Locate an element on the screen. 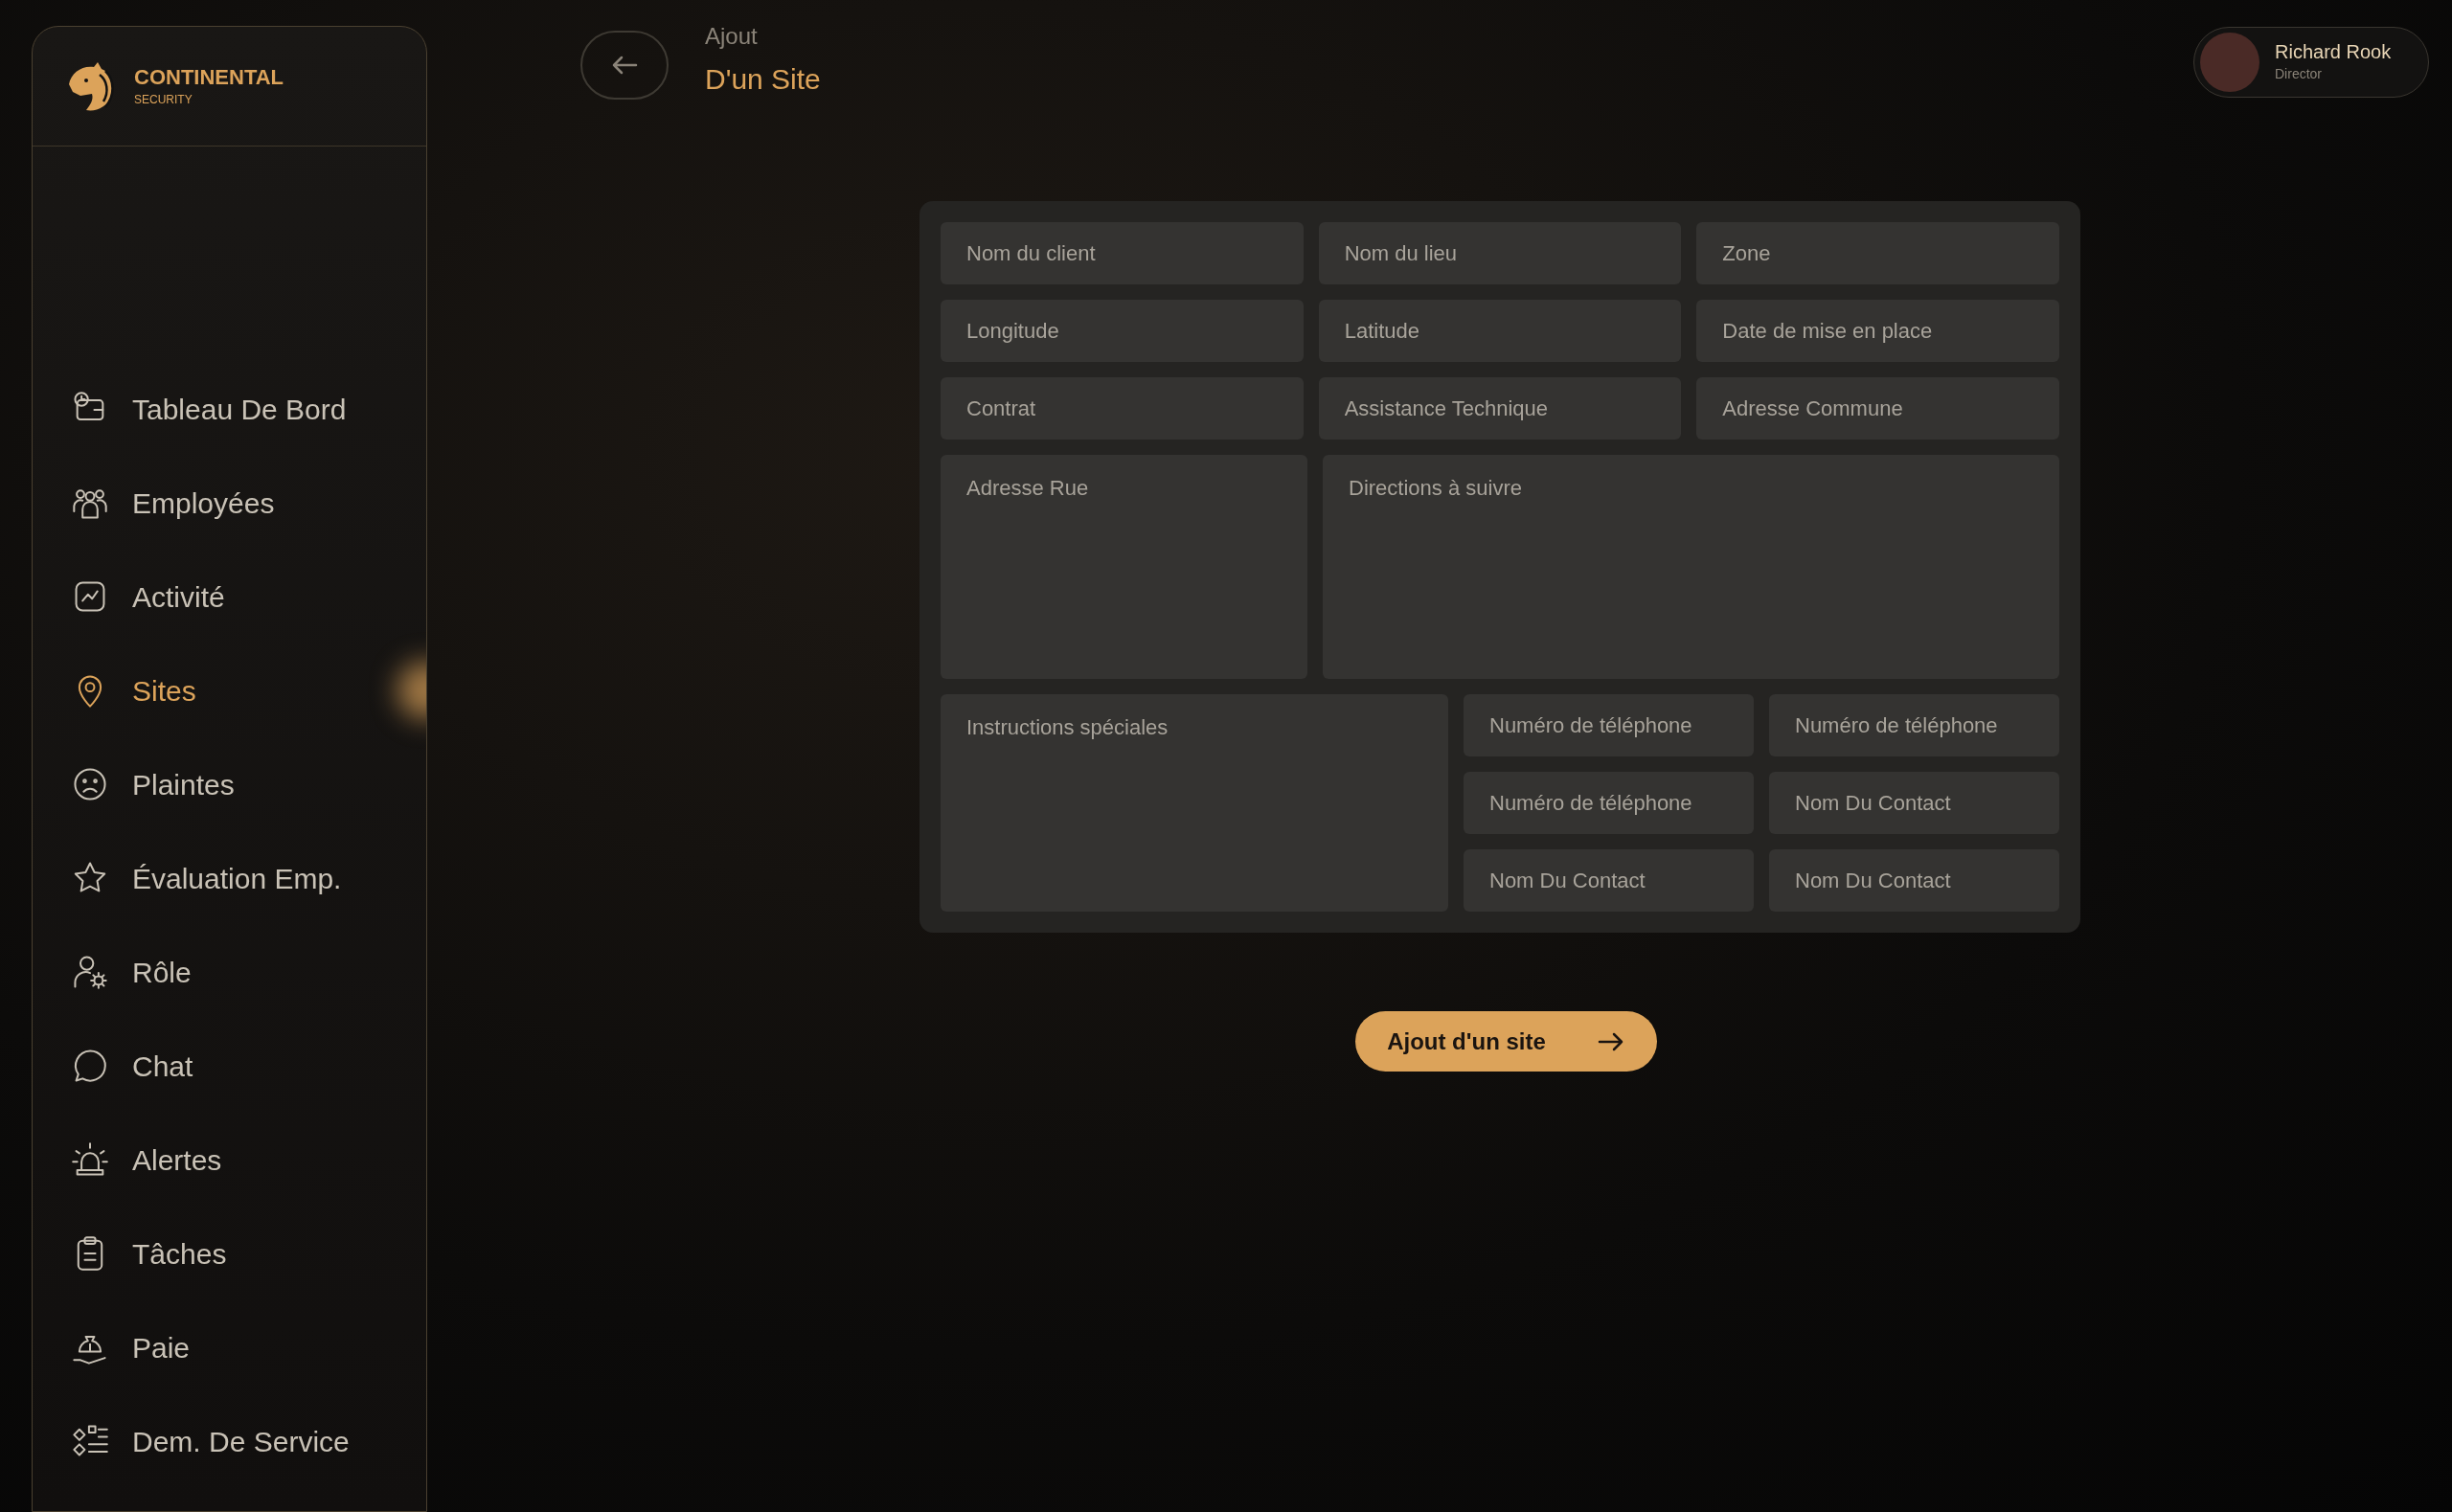 This screenshot has width=2452, height=1512. sidebar-item: Tâches is located at coordinates (200, 1253).